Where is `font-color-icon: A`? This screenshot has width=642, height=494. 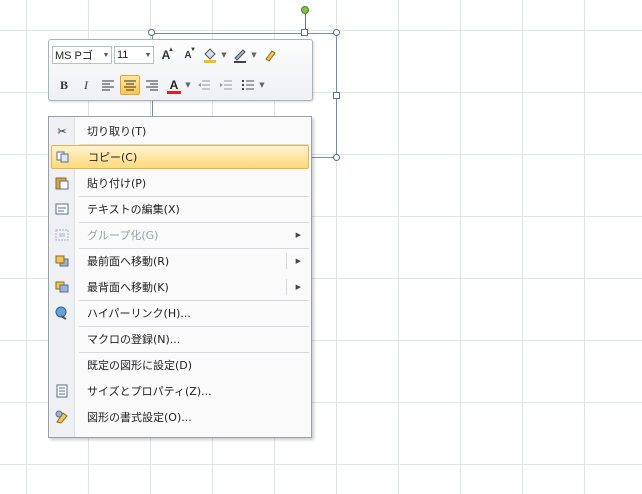 font-color-icon: A is located at coordinates (174, 85).